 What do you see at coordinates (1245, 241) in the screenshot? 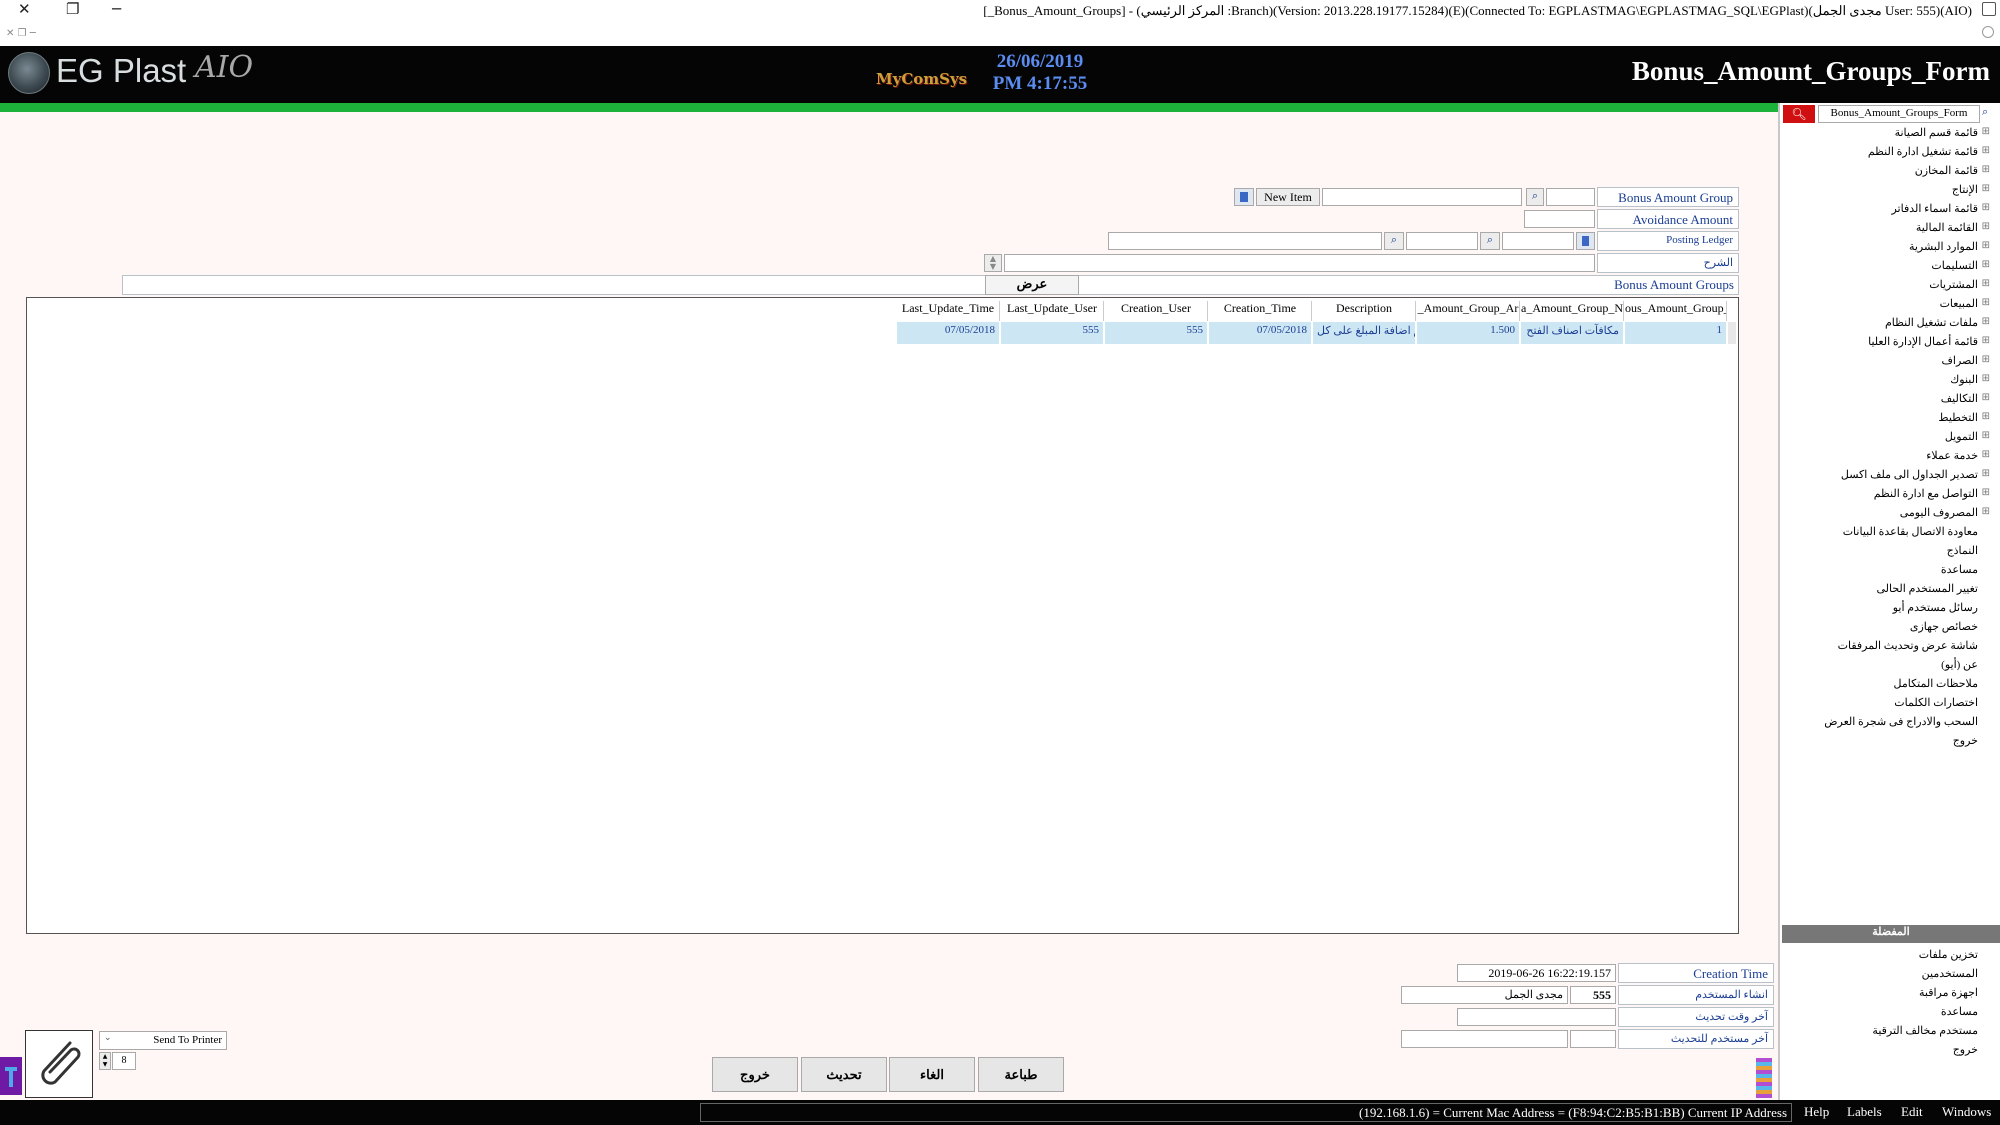
I see `posting-ledger-name-input` at bounding box center [1245, 241].